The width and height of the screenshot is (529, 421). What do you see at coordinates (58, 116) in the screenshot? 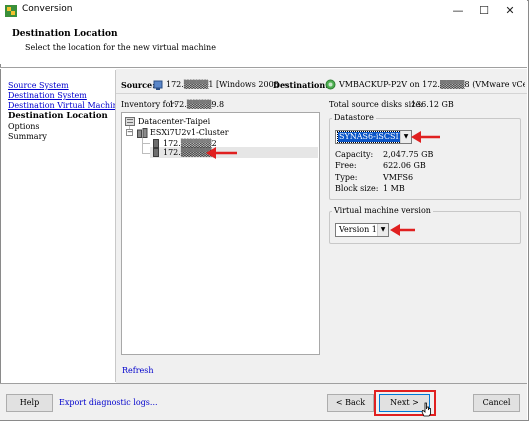
I see `nav-item-destination-location: Destination Location` at bounding box center [58, 116].